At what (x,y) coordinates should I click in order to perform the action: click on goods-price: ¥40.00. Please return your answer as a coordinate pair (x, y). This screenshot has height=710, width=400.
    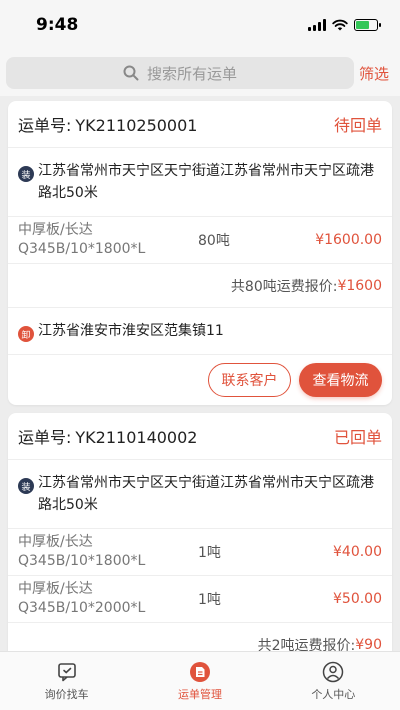
    Looking at the image, I should click on (357, 552).